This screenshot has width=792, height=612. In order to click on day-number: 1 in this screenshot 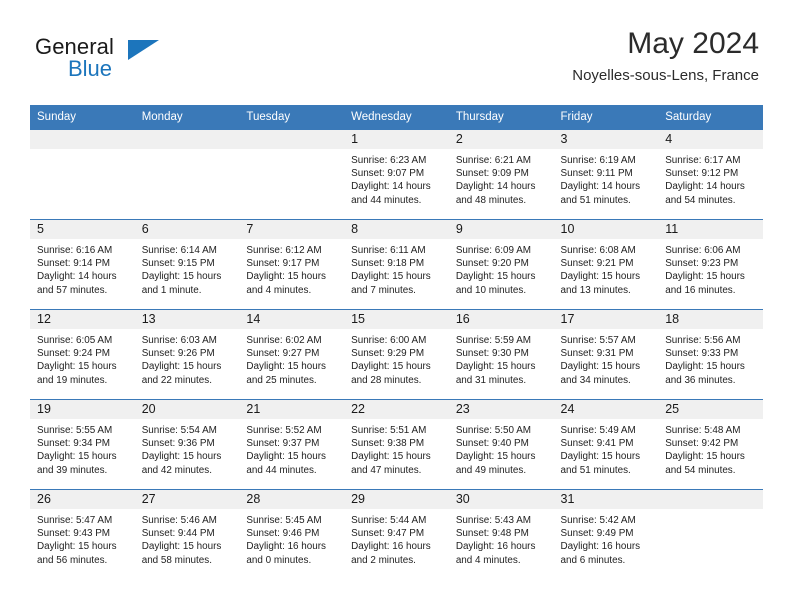, I will do `click(396, 139)`.